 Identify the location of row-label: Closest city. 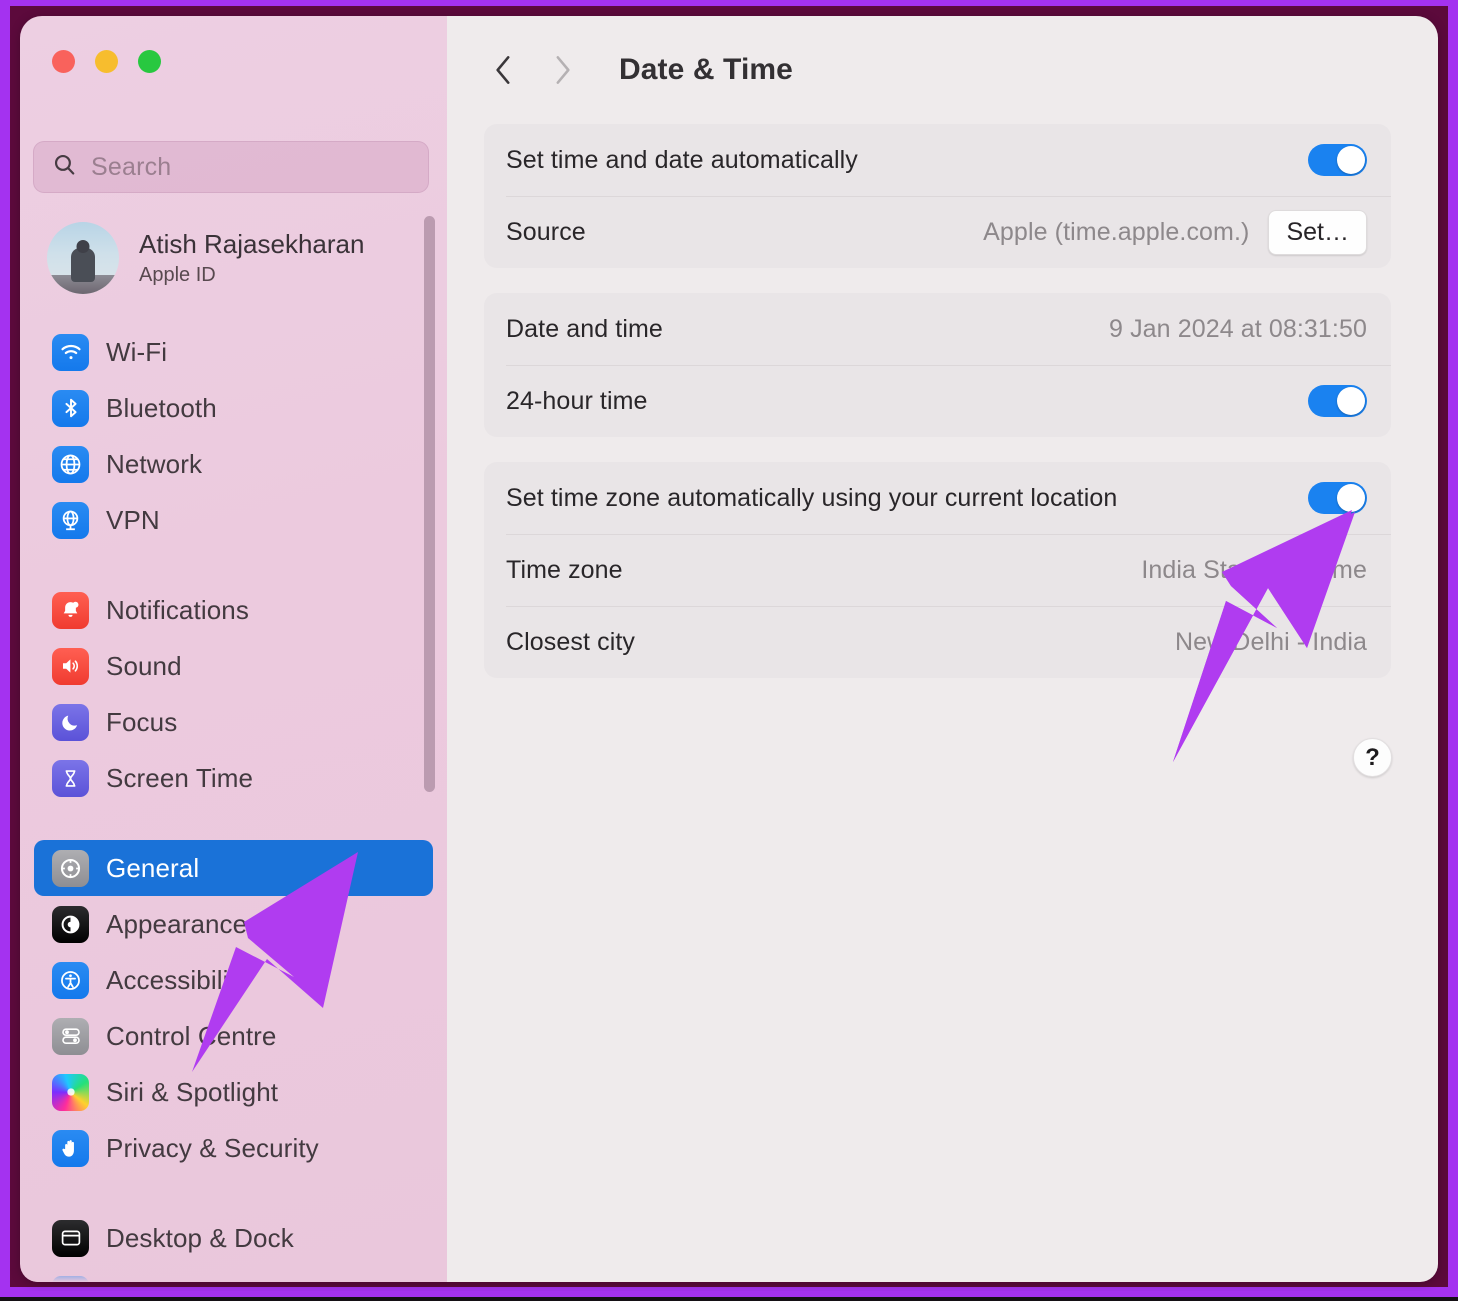
(571, 641).